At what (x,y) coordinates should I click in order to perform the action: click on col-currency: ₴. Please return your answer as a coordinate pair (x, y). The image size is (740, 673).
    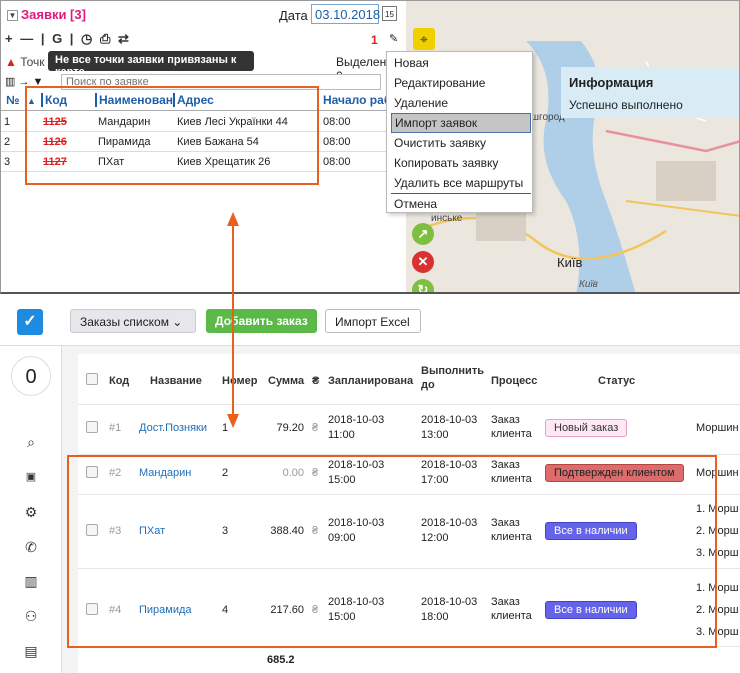
    Looking at the image, I should click on (316, 381).